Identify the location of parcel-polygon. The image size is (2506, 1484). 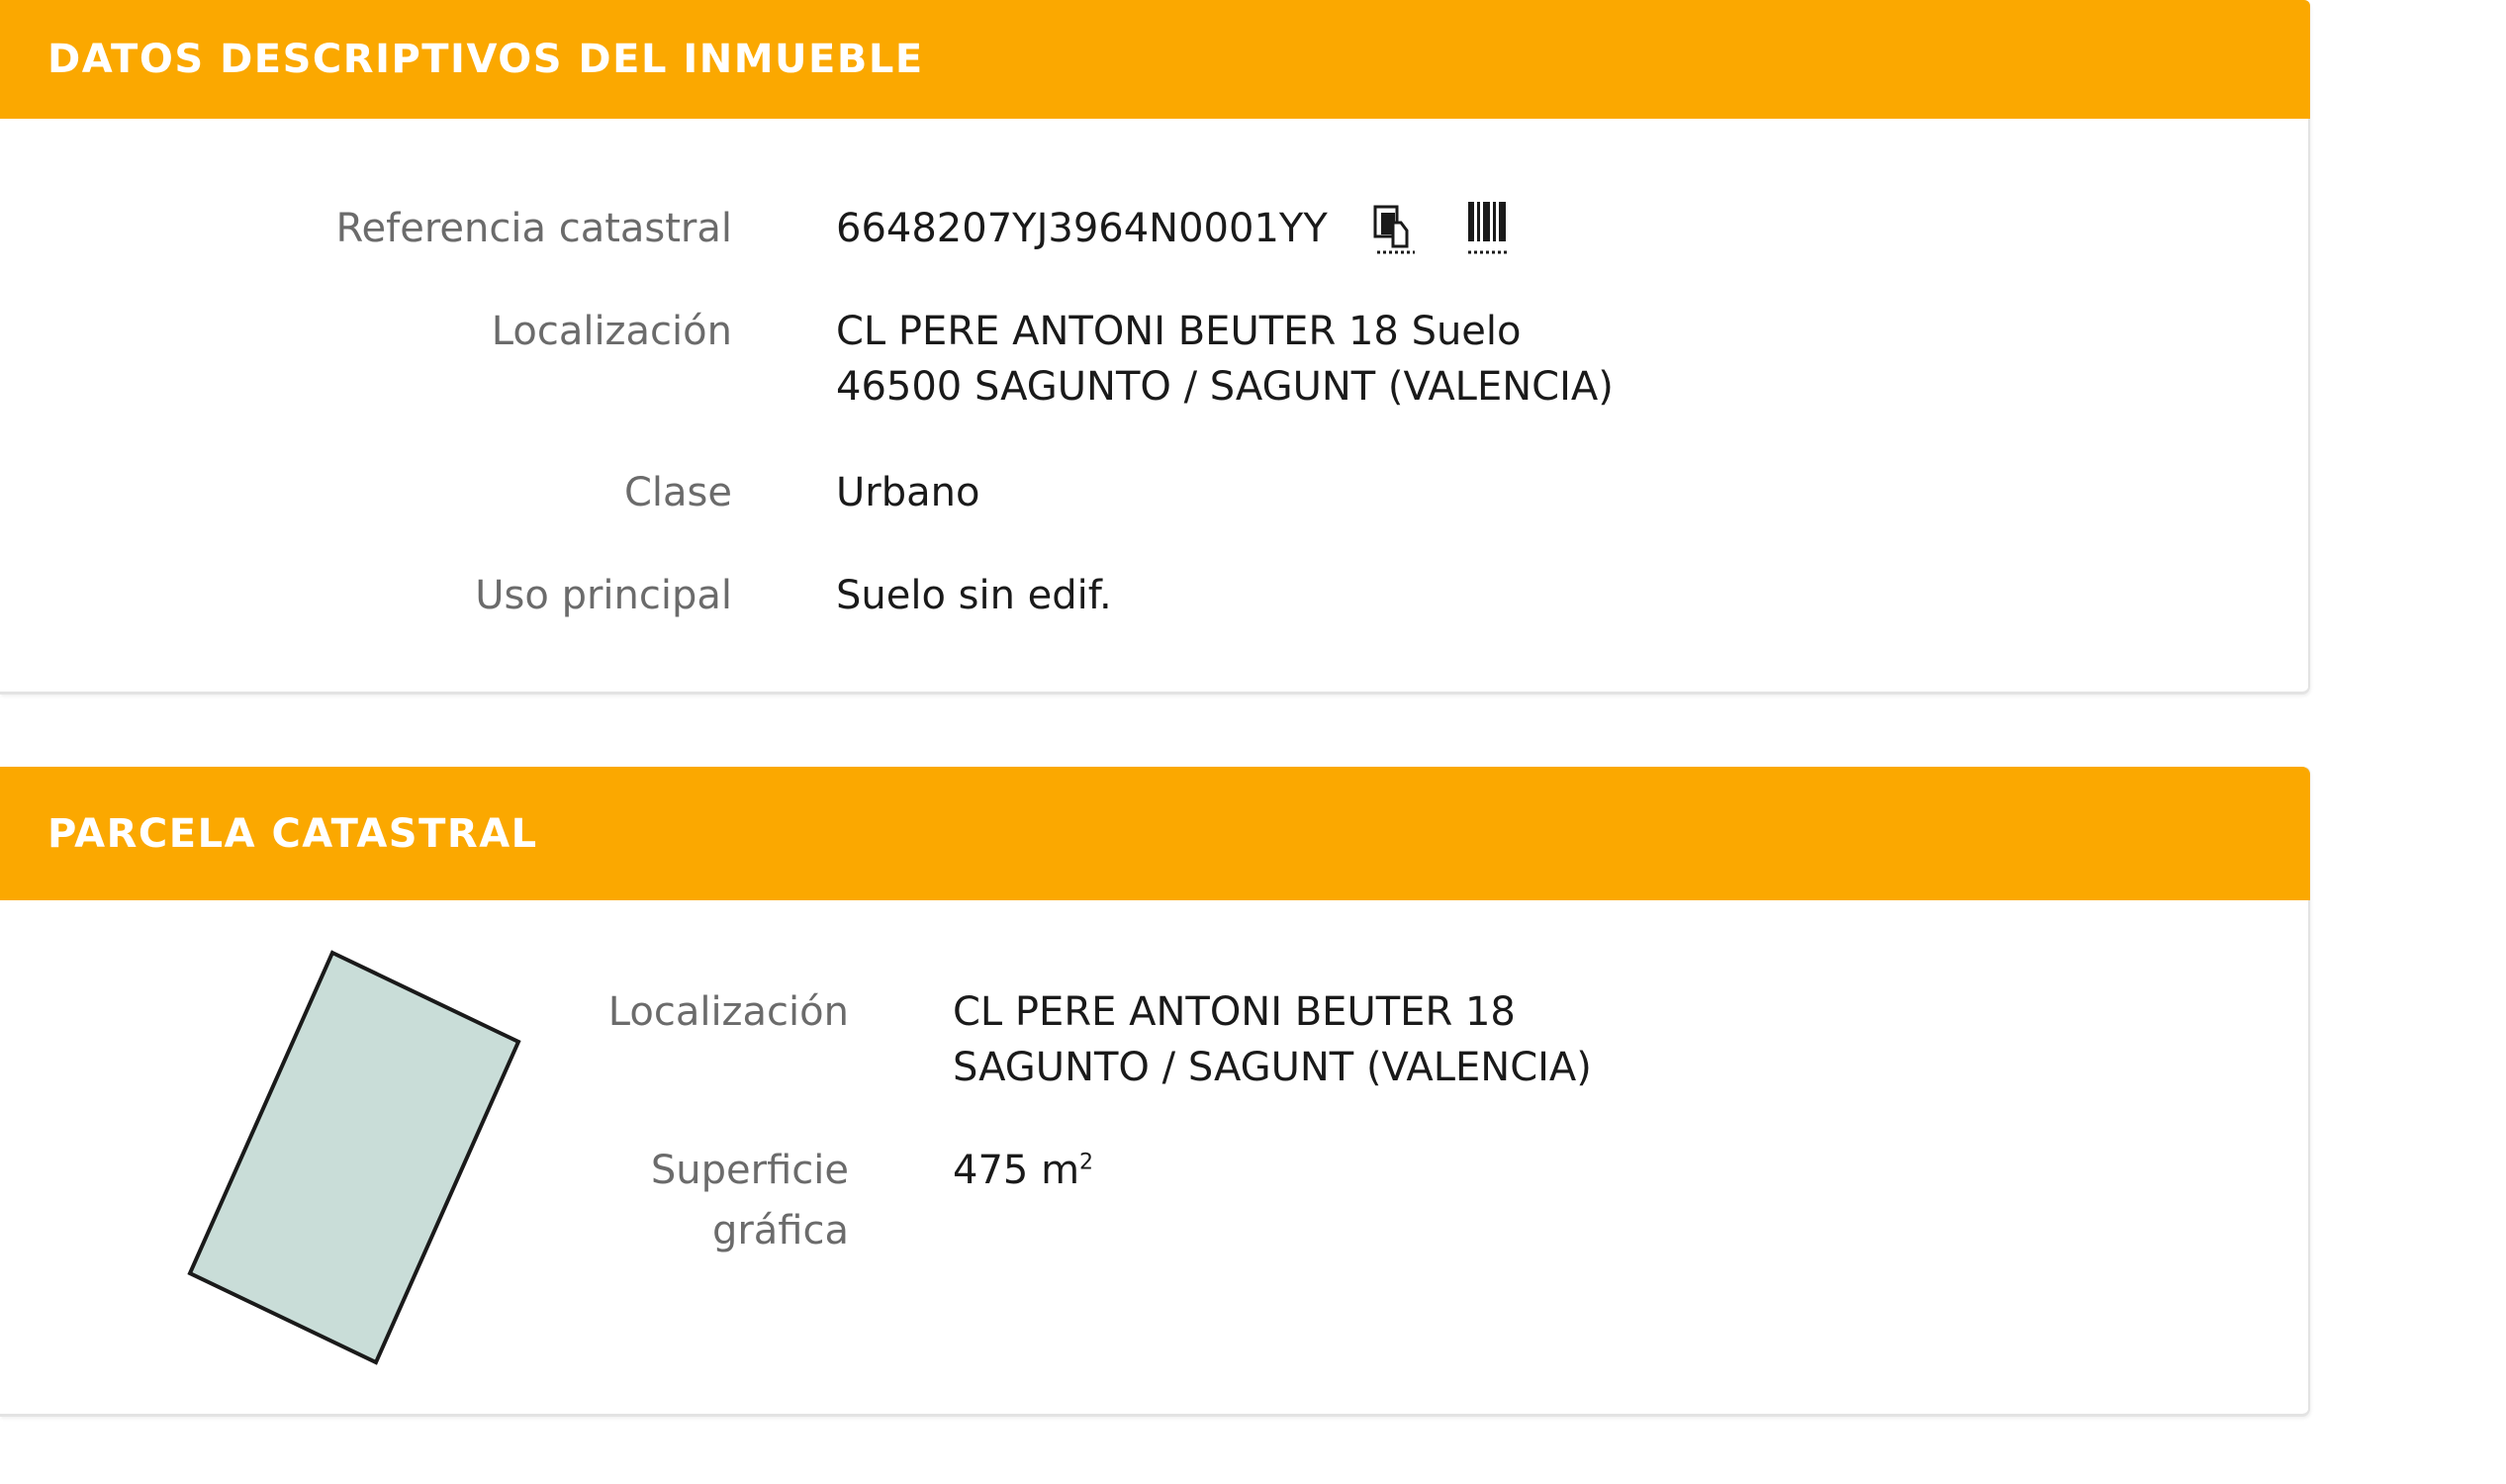
(354, 1157).